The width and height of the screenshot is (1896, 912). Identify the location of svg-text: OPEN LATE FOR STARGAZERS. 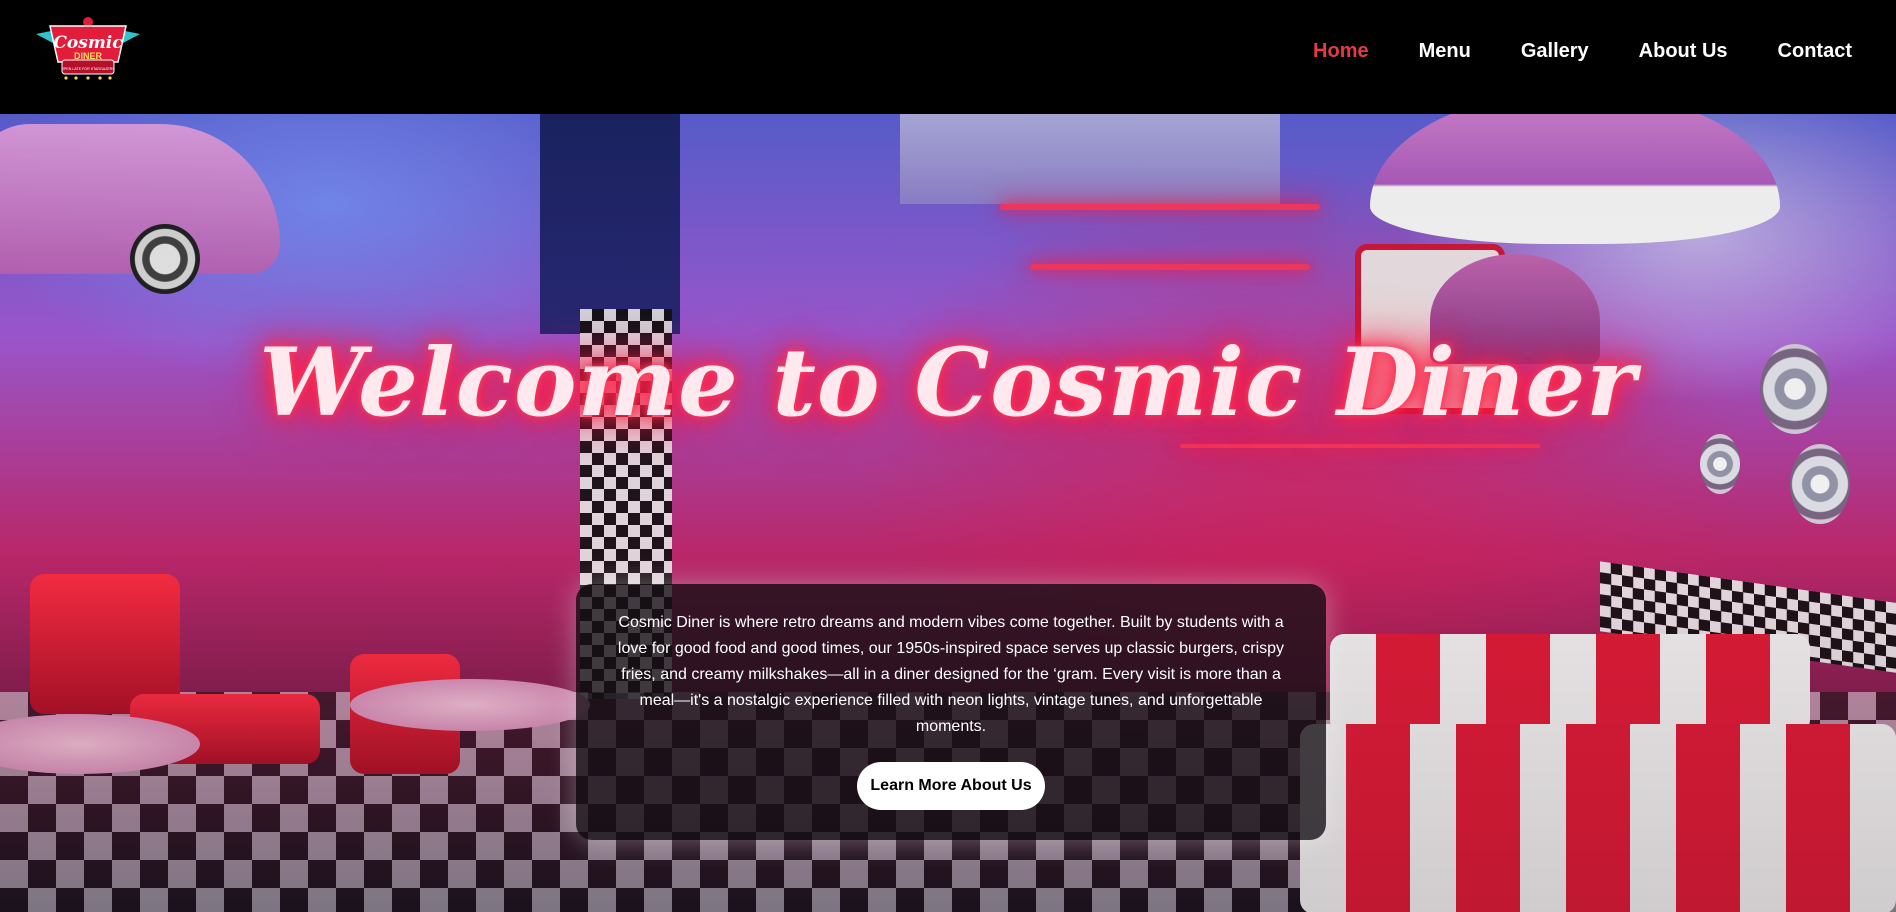
(88, 69).